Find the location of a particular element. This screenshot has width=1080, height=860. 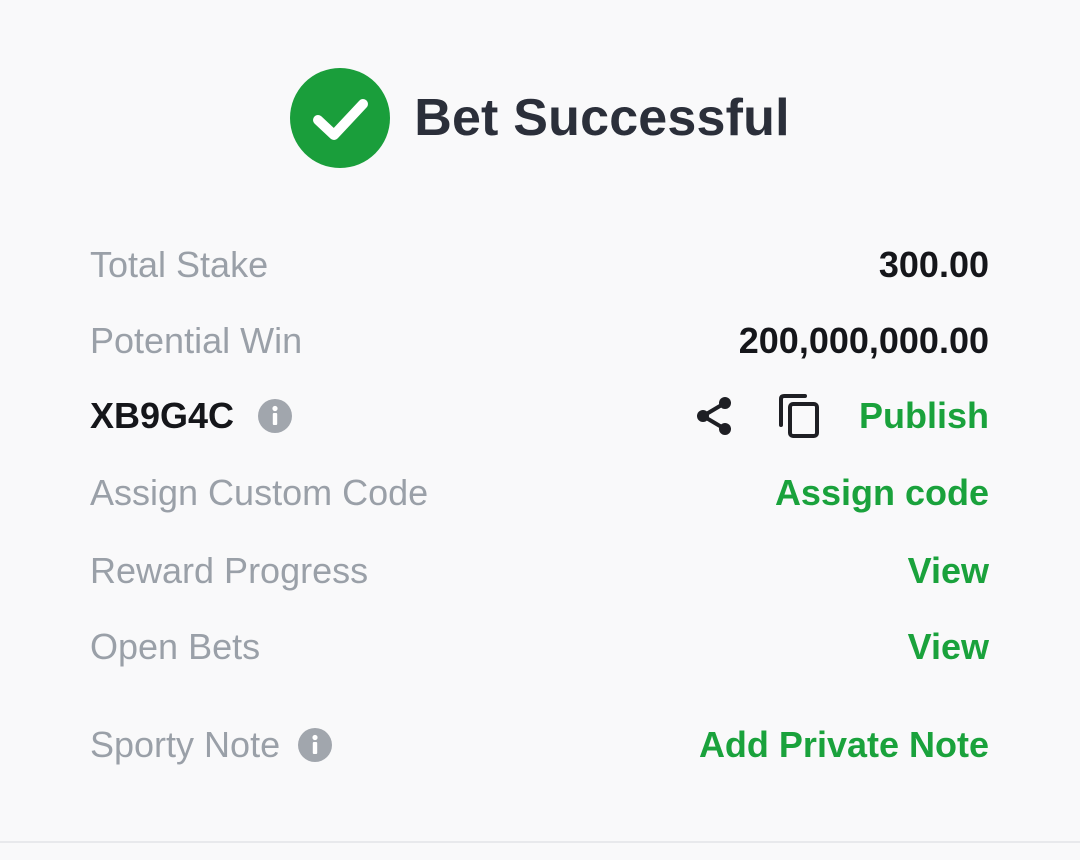

booking-actions: Publish is located at coordinates (841, 416).